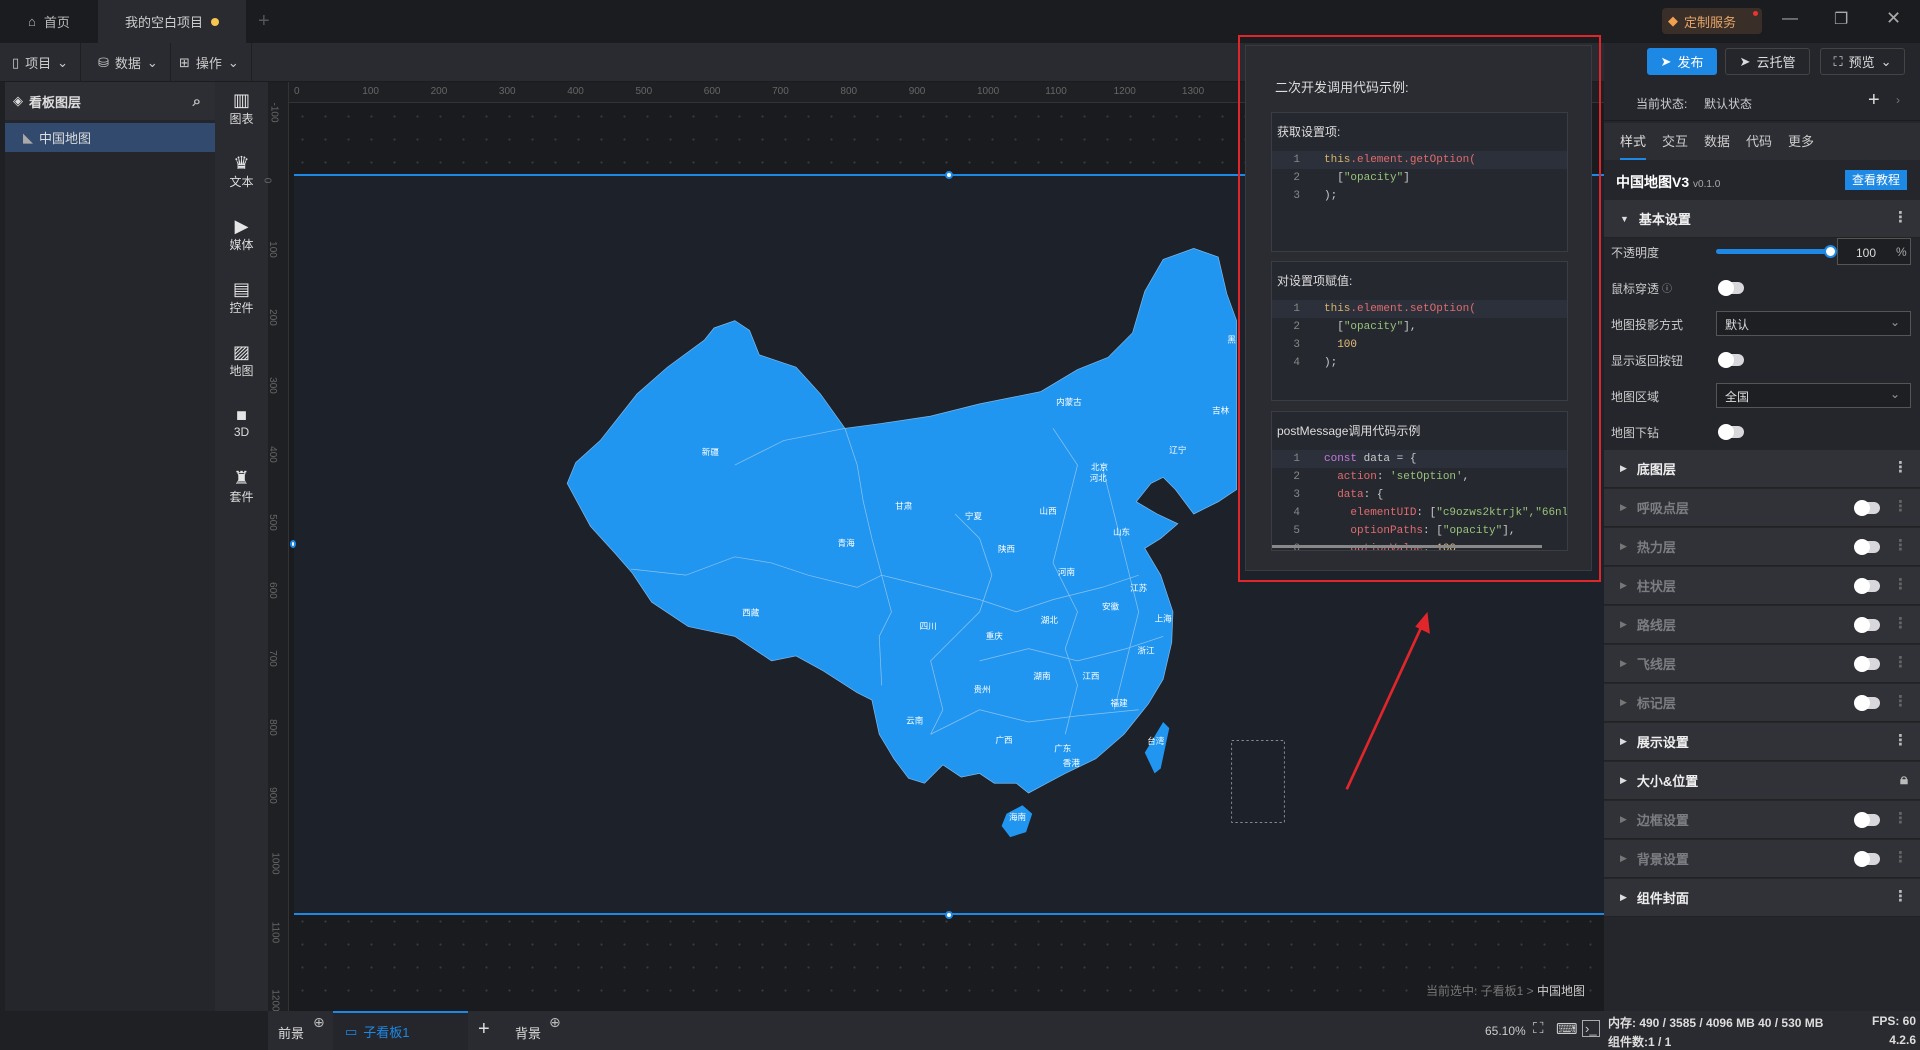 This screenshot has width=1920, height=1050. What do you see at coordinates (291, 1032) in the screenshot?
I see `foreground-tab: 前景` at bounding box center [291, 1032].